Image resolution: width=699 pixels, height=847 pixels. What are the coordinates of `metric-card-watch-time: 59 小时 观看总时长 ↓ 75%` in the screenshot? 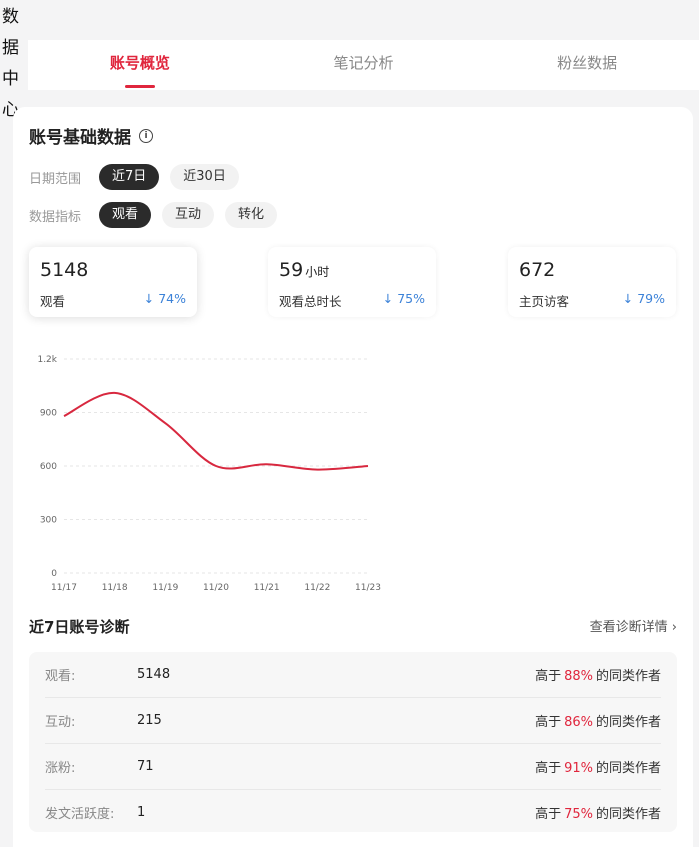 It's located at (352, 282).